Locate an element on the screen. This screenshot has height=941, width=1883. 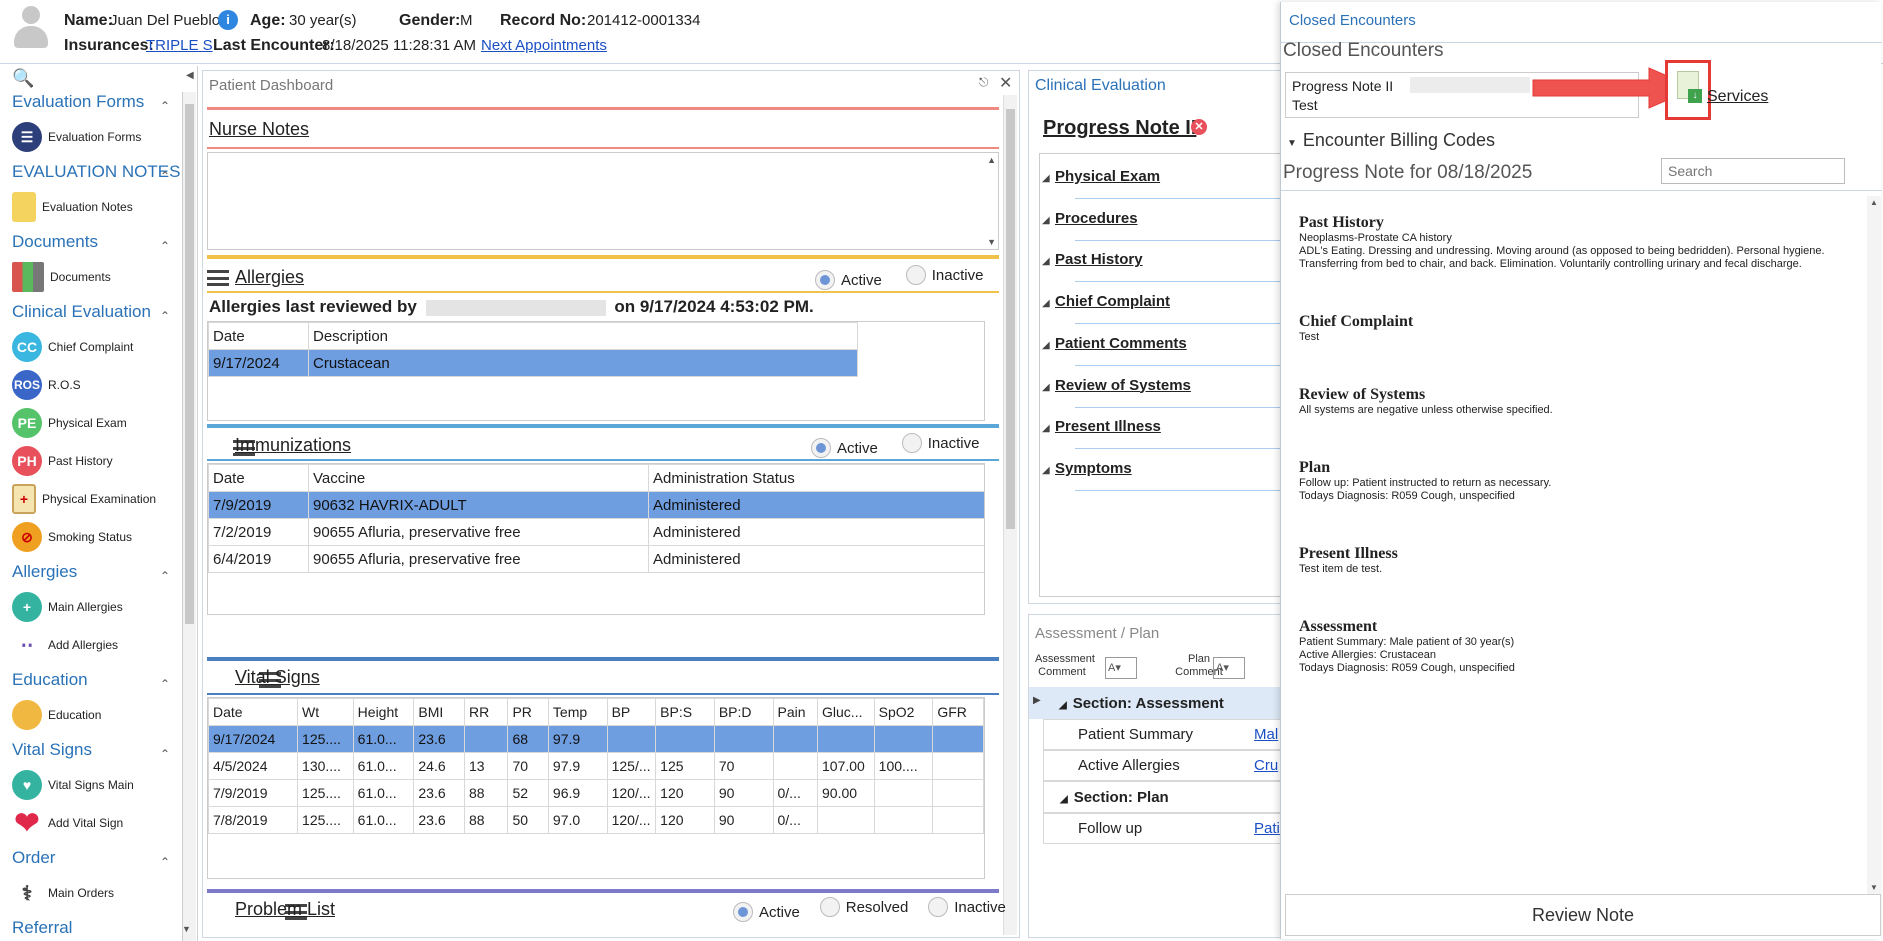
sidebar-item-ros: ROS R.O.S is located at coordinates (46, 385).